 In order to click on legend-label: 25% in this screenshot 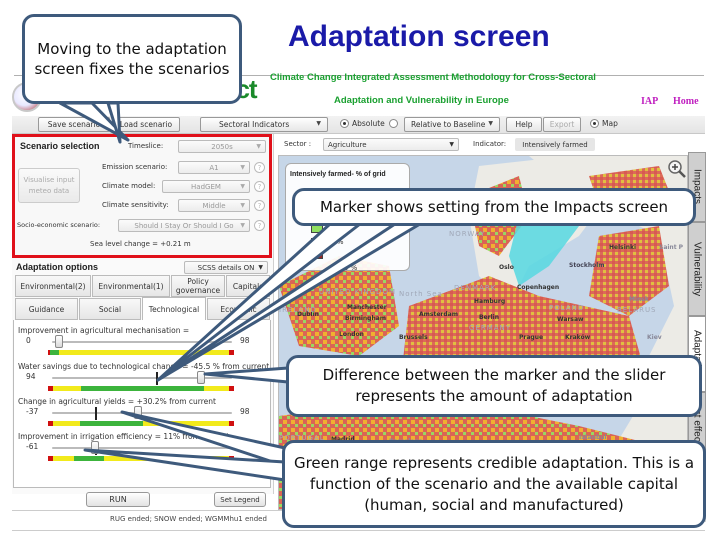, I will do `click(336, 229)`.